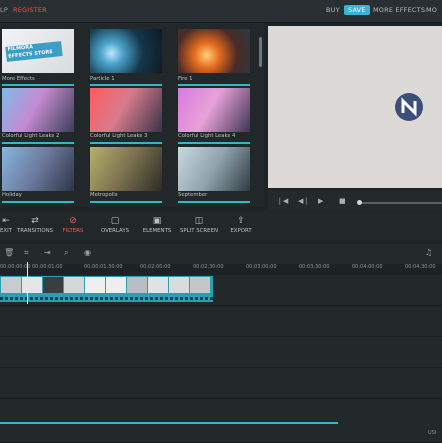  What do you see at coordinates (409, 107) in the screenshot?
I see `filmora-logo-icon` at bounding box center [409, 107].